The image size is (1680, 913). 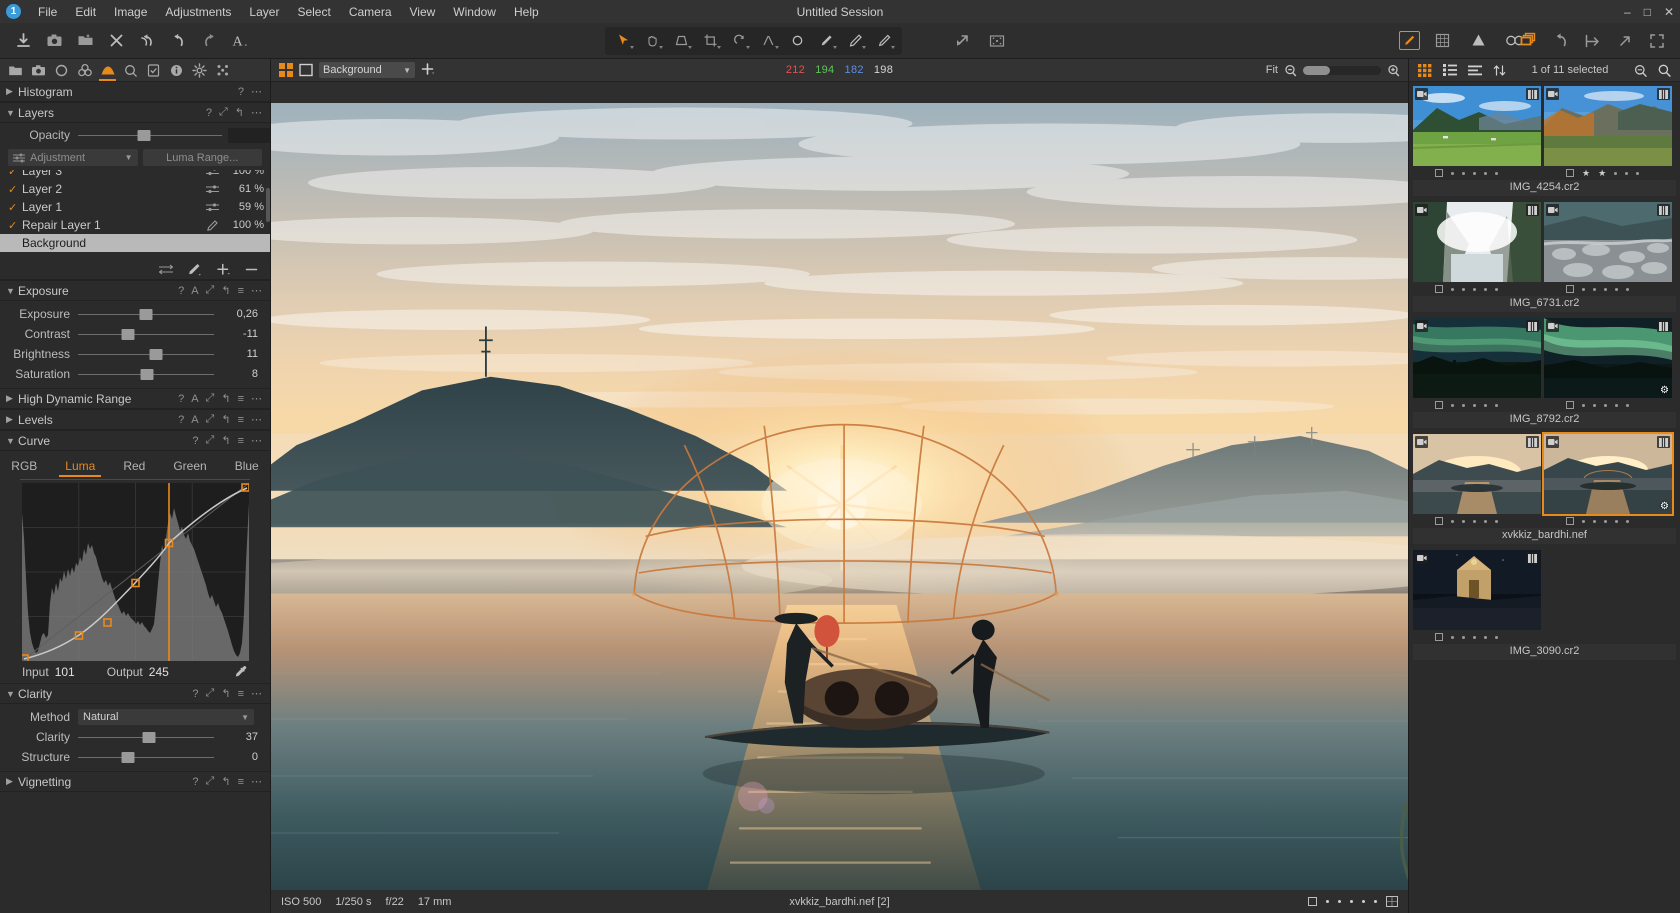 What do you see at coordinates (1669, 12) in the screenshot?
I see `close-button: ✕` at bounding box center [1669, 12].